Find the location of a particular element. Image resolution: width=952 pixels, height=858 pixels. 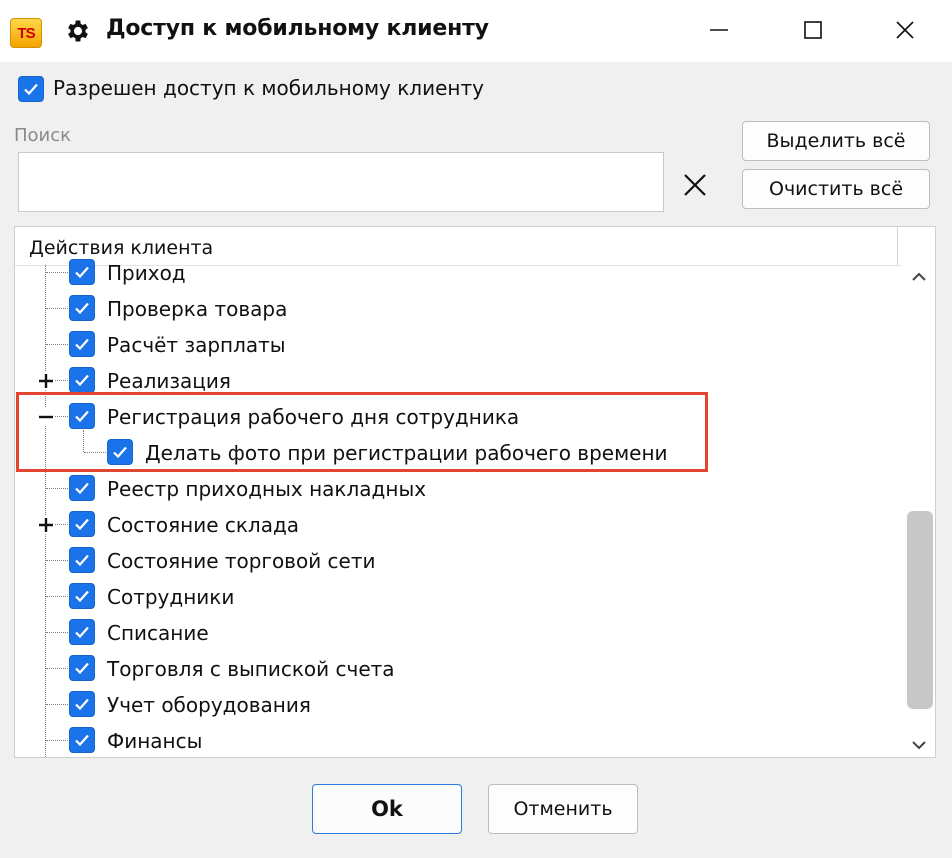

close-icon is located at coordinates (905, 30).